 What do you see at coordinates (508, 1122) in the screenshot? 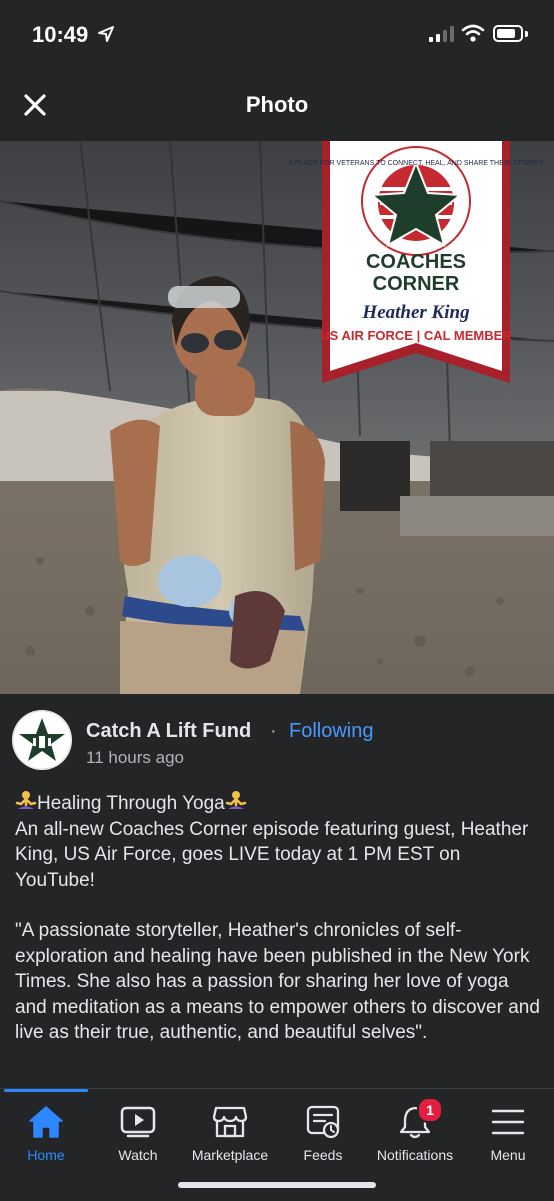
I see `menu-icon` at bounding box center [508, 1122].